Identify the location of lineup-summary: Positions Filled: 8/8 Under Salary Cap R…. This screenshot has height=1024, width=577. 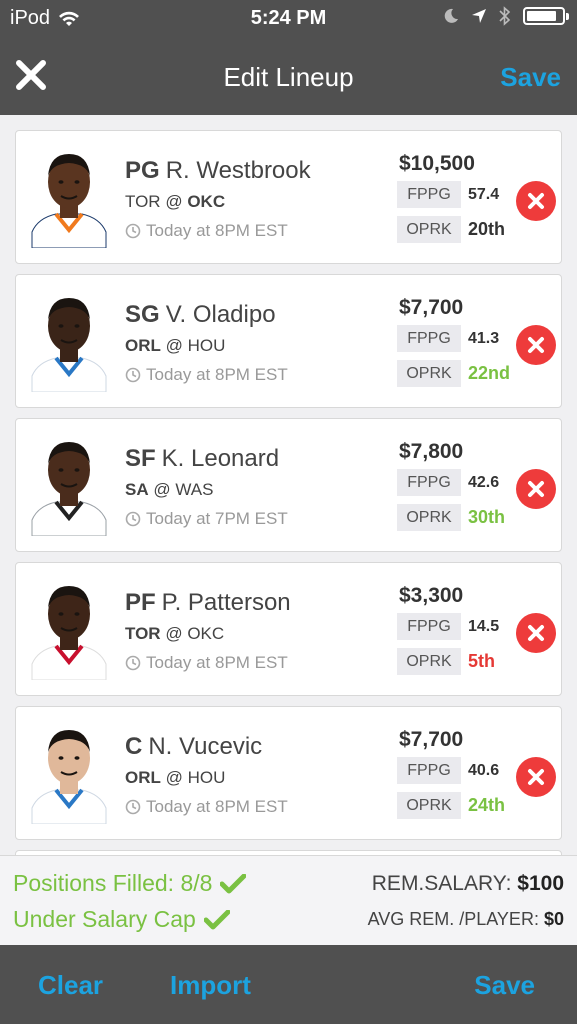
(288, 900).